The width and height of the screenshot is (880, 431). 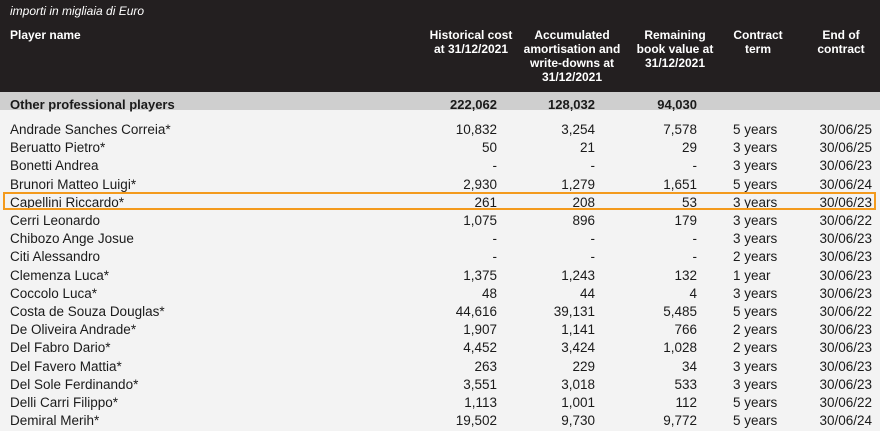 I want to click on cell-remain: 4, so click(x=693, y=293).